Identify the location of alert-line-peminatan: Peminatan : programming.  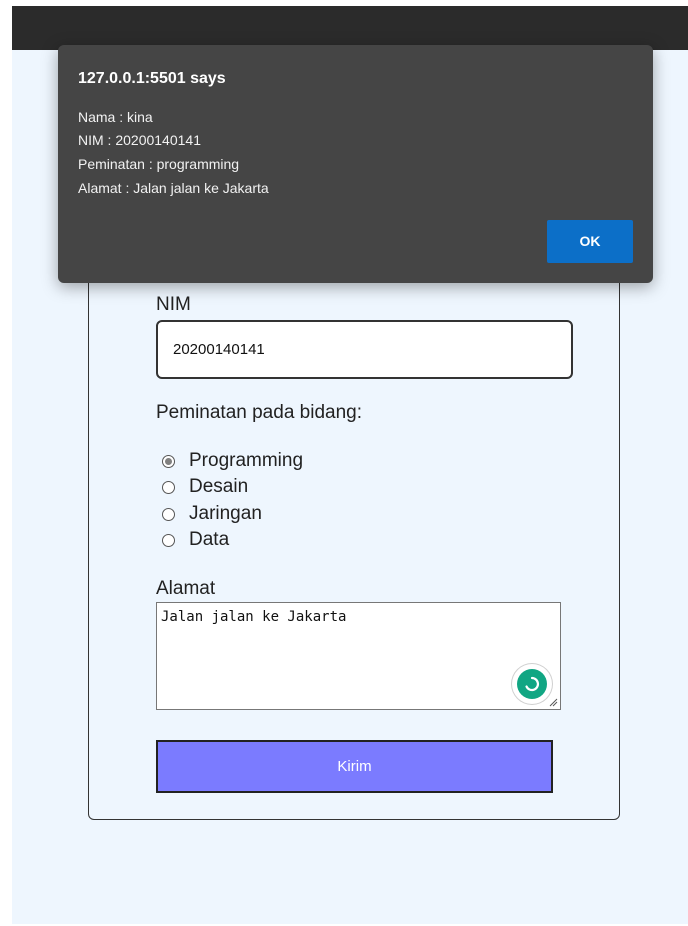
(159, 164).